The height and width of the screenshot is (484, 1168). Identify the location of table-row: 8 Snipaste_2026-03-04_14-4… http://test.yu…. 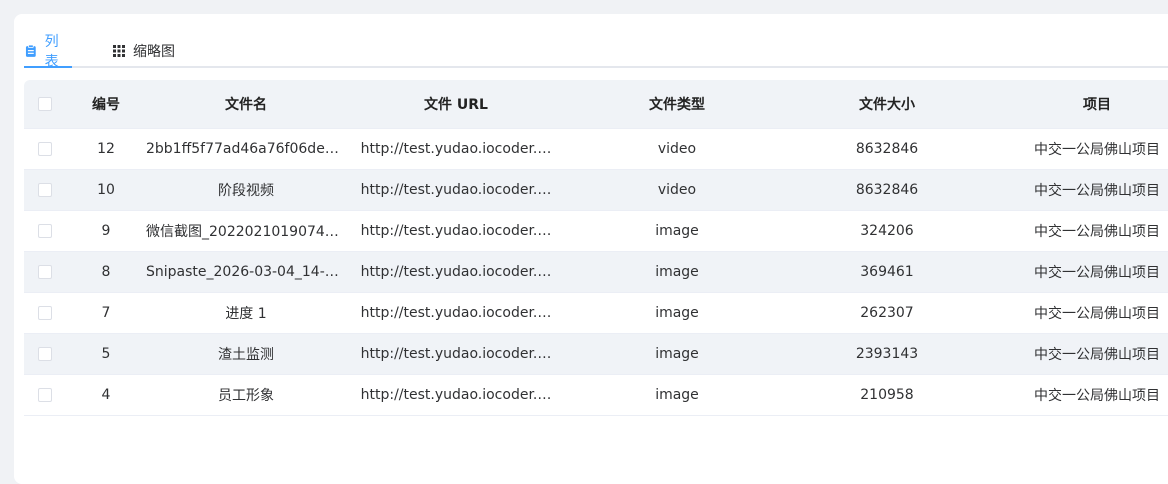
(596, 272).